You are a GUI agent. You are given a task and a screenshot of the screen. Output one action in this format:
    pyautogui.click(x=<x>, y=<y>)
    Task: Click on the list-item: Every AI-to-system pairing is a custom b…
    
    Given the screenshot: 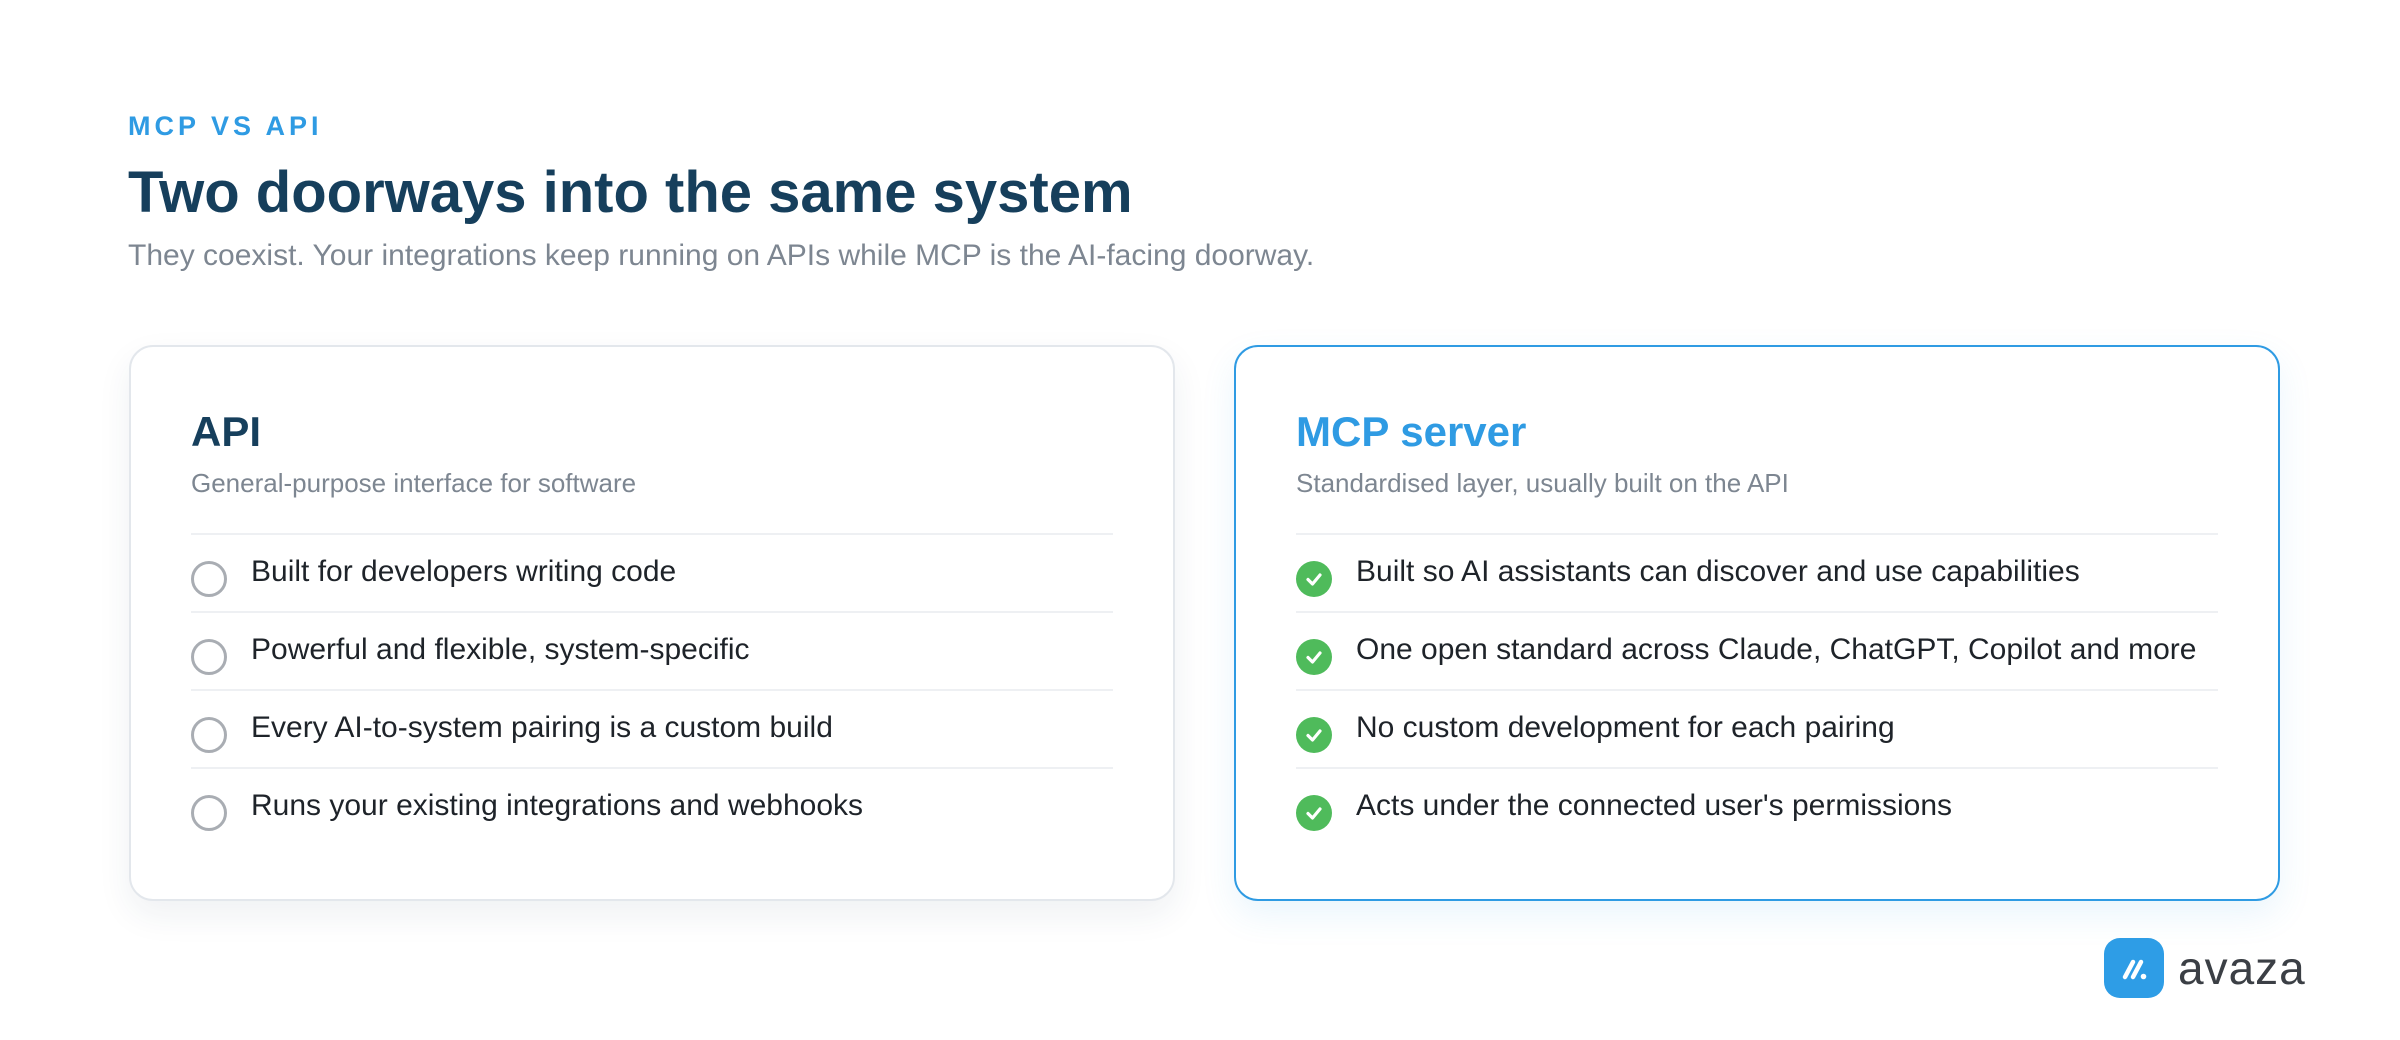 What is the action you would take?
    pyautogui.click(x=652, y=730)
    